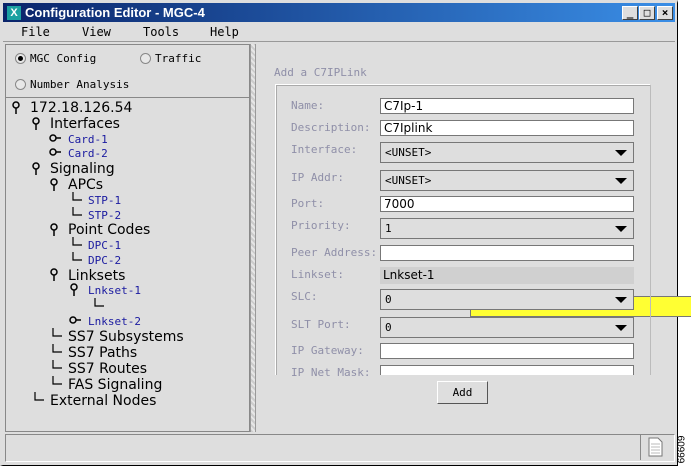  I want to click on ip-addr-select: <UNSET>, so click(507, 180).